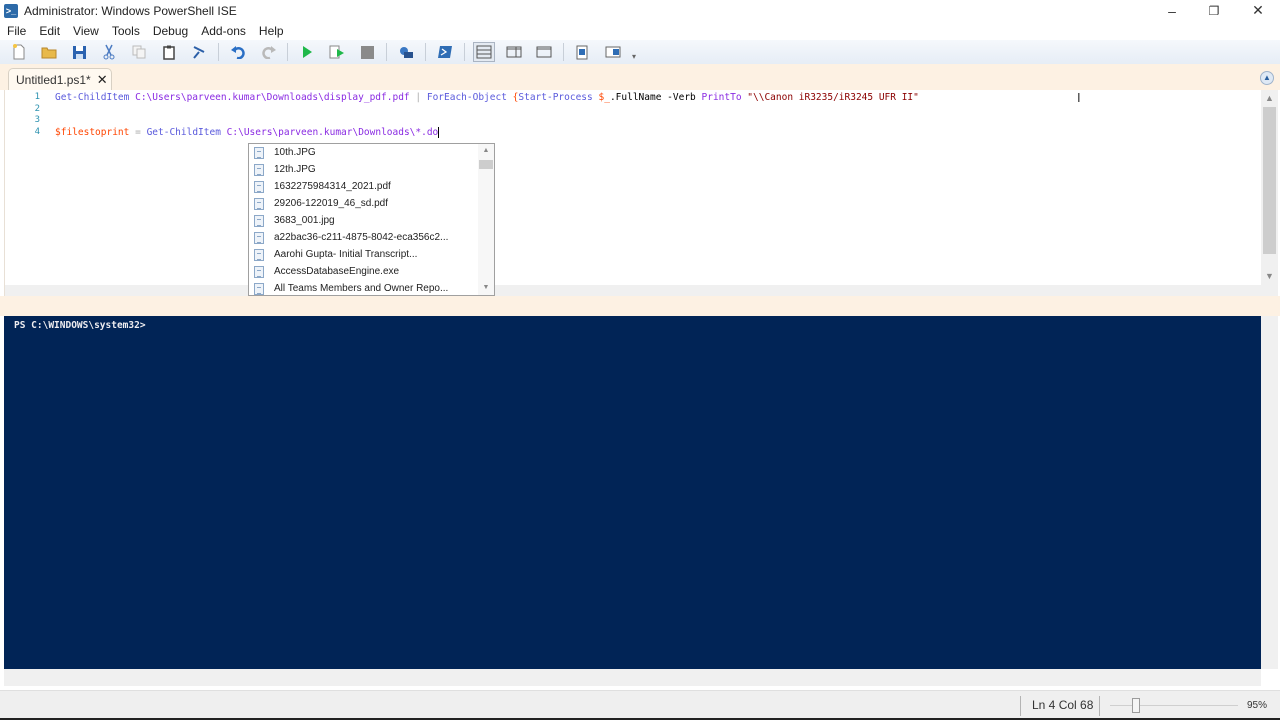  Describe the element at coordinates (1269, 492) in the screenshot. I see `console-vertical-scrollbar` at that location.